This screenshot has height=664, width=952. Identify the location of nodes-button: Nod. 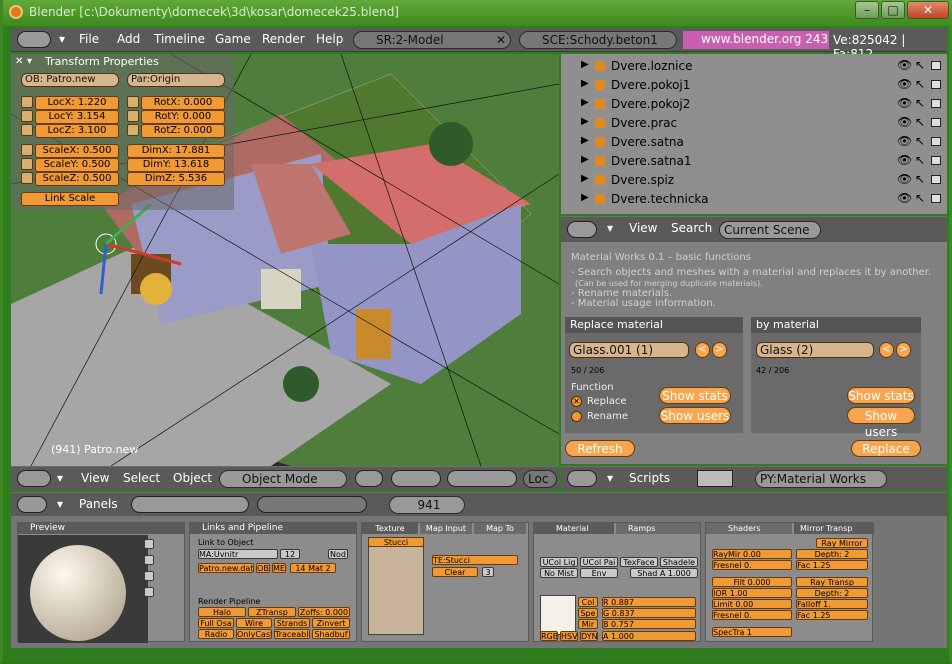
(338, 554).